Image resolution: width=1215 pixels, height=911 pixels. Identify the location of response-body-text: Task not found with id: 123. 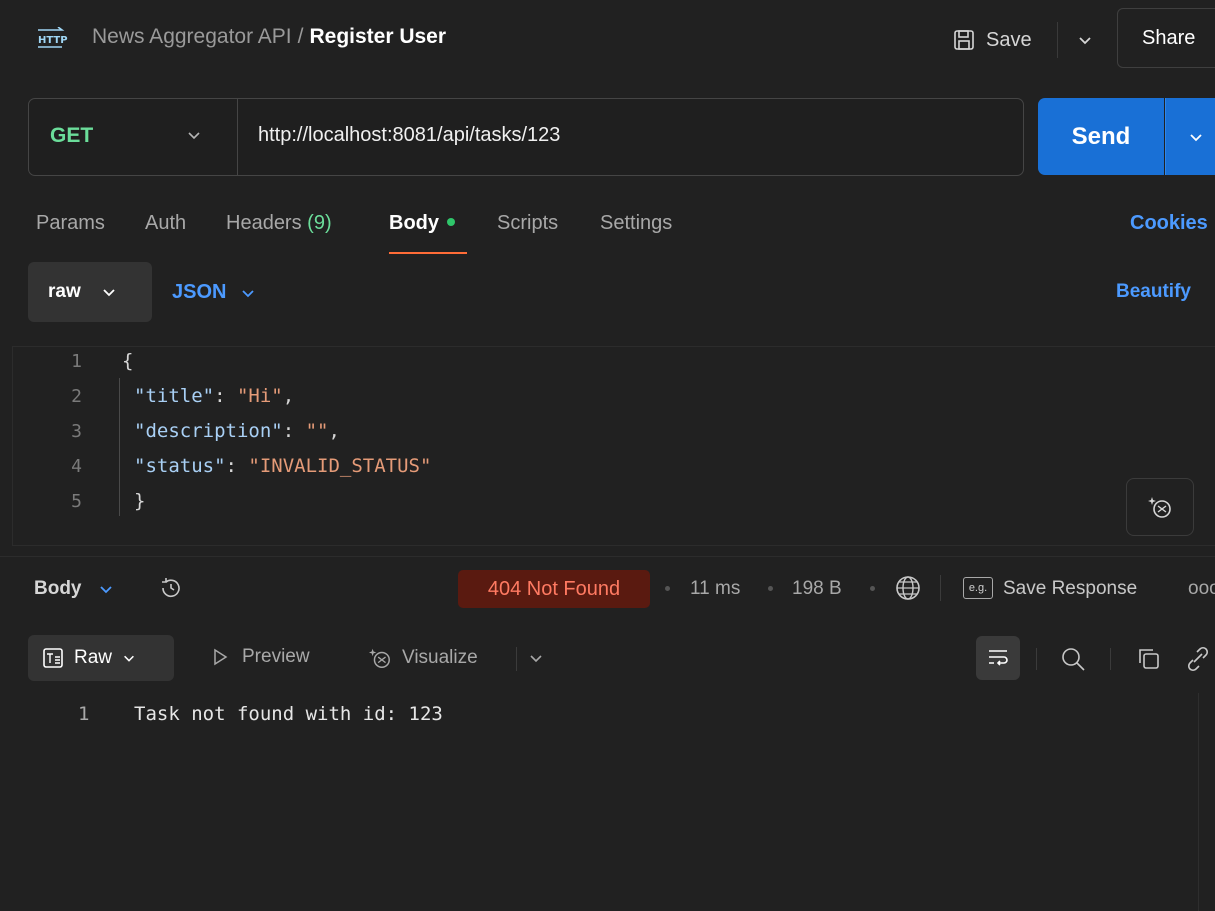
(288, 714).